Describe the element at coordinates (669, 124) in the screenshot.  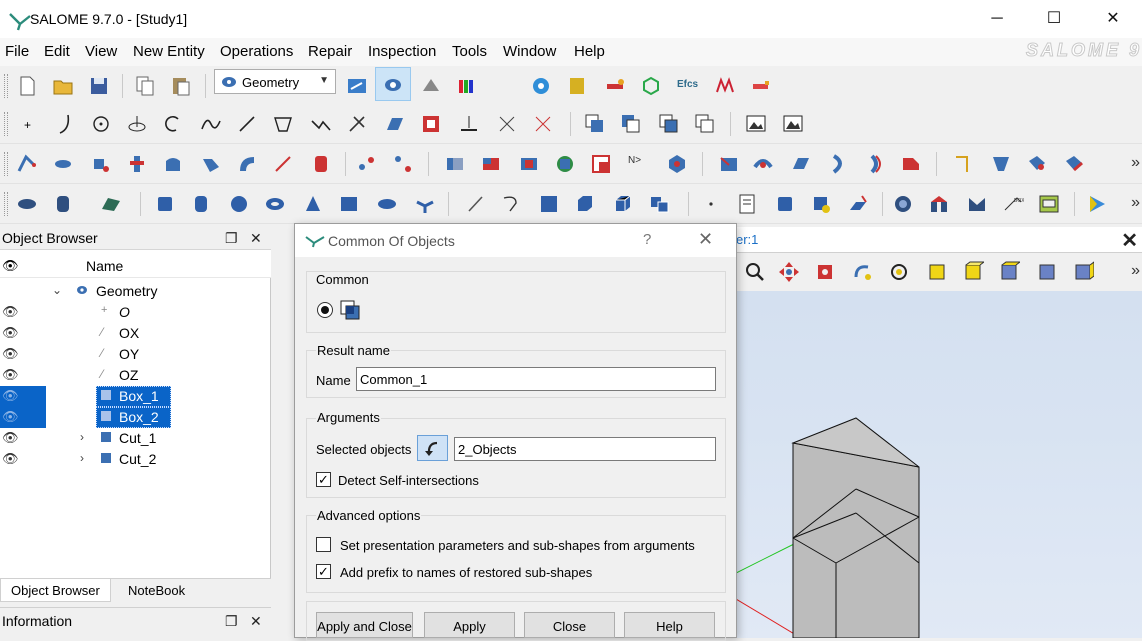
I see `view-top-icon` at that location.